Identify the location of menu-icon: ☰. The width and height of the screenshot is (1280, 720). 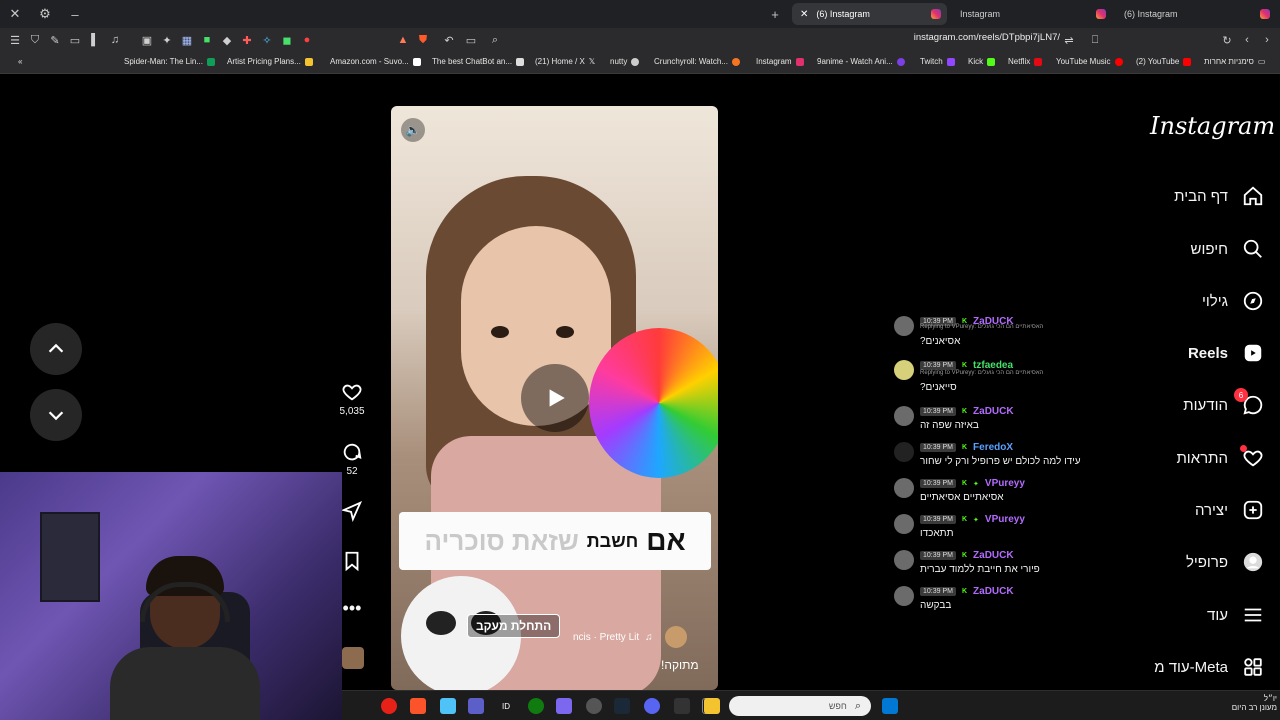
(15, 40).